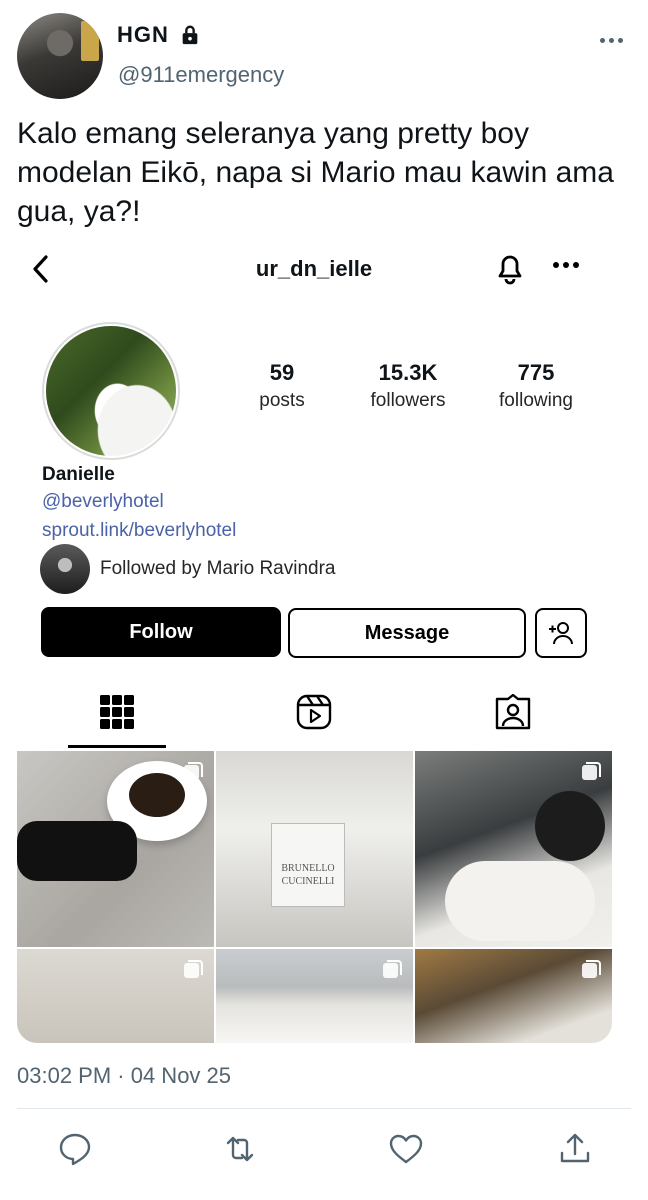 This screenshot has width=648, height=1200. What do you see at coordinates (201, 75) in the screenshot?
I see `author-handle: @911emergency` at bounding box center [201, 75].